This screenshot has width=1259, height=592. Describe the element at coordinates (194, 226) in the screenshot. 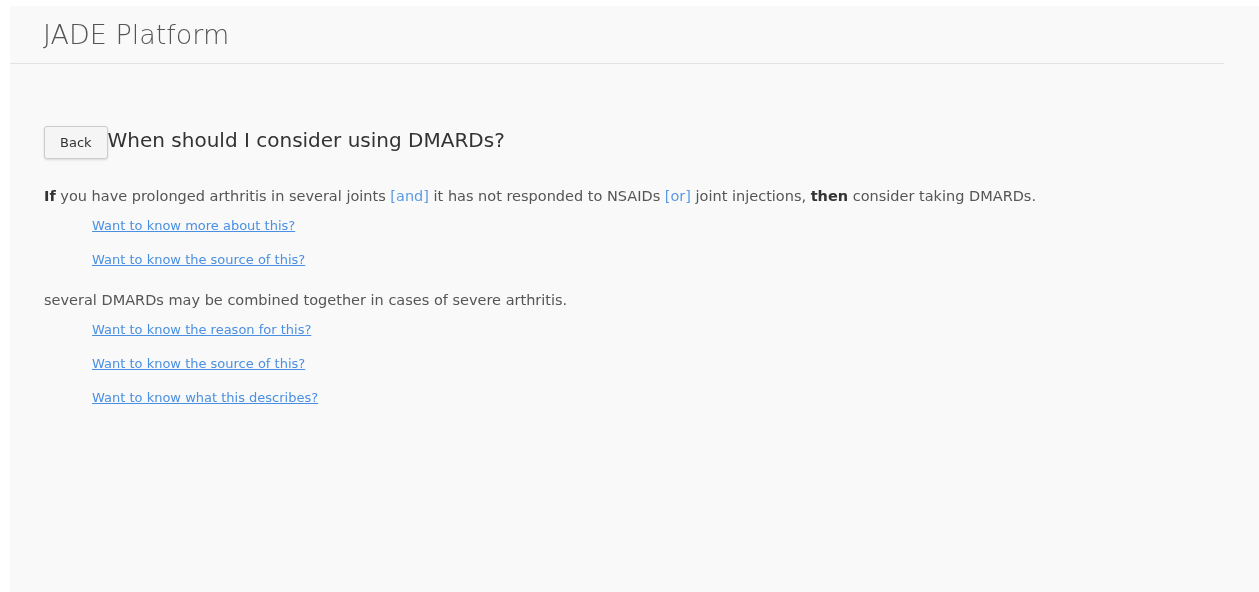

I see `info-link: Want to know more about this?` at that location.